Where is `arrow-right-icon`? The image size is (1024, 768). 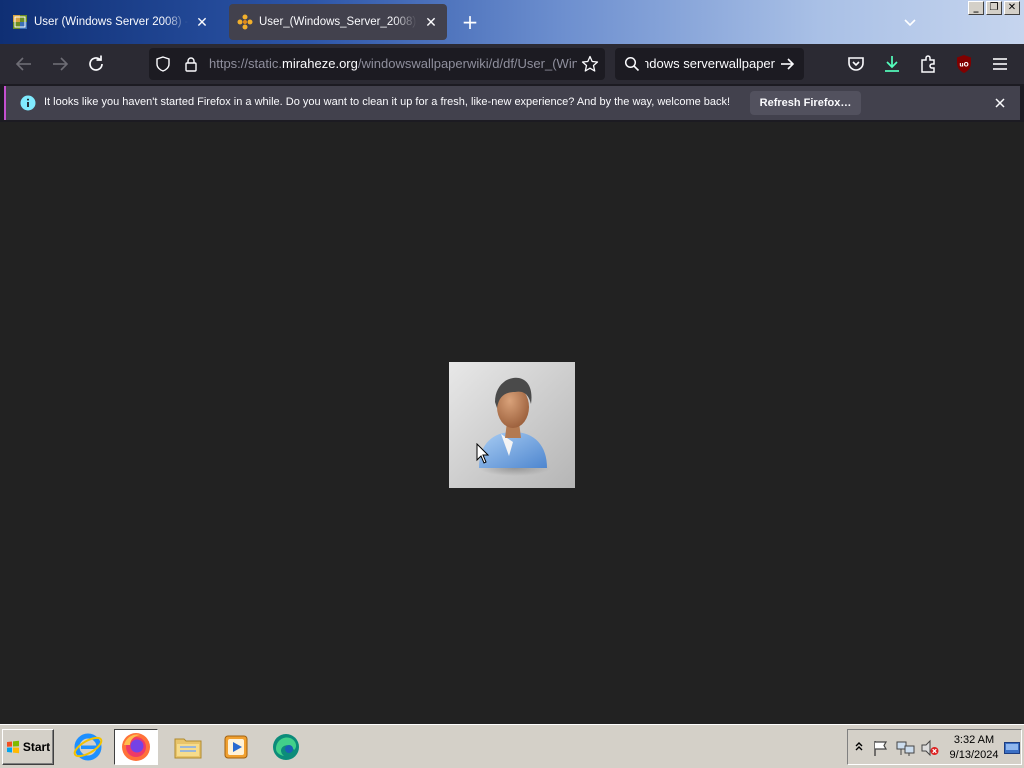
arrow-right-icon is located at coordinates (787, 64).